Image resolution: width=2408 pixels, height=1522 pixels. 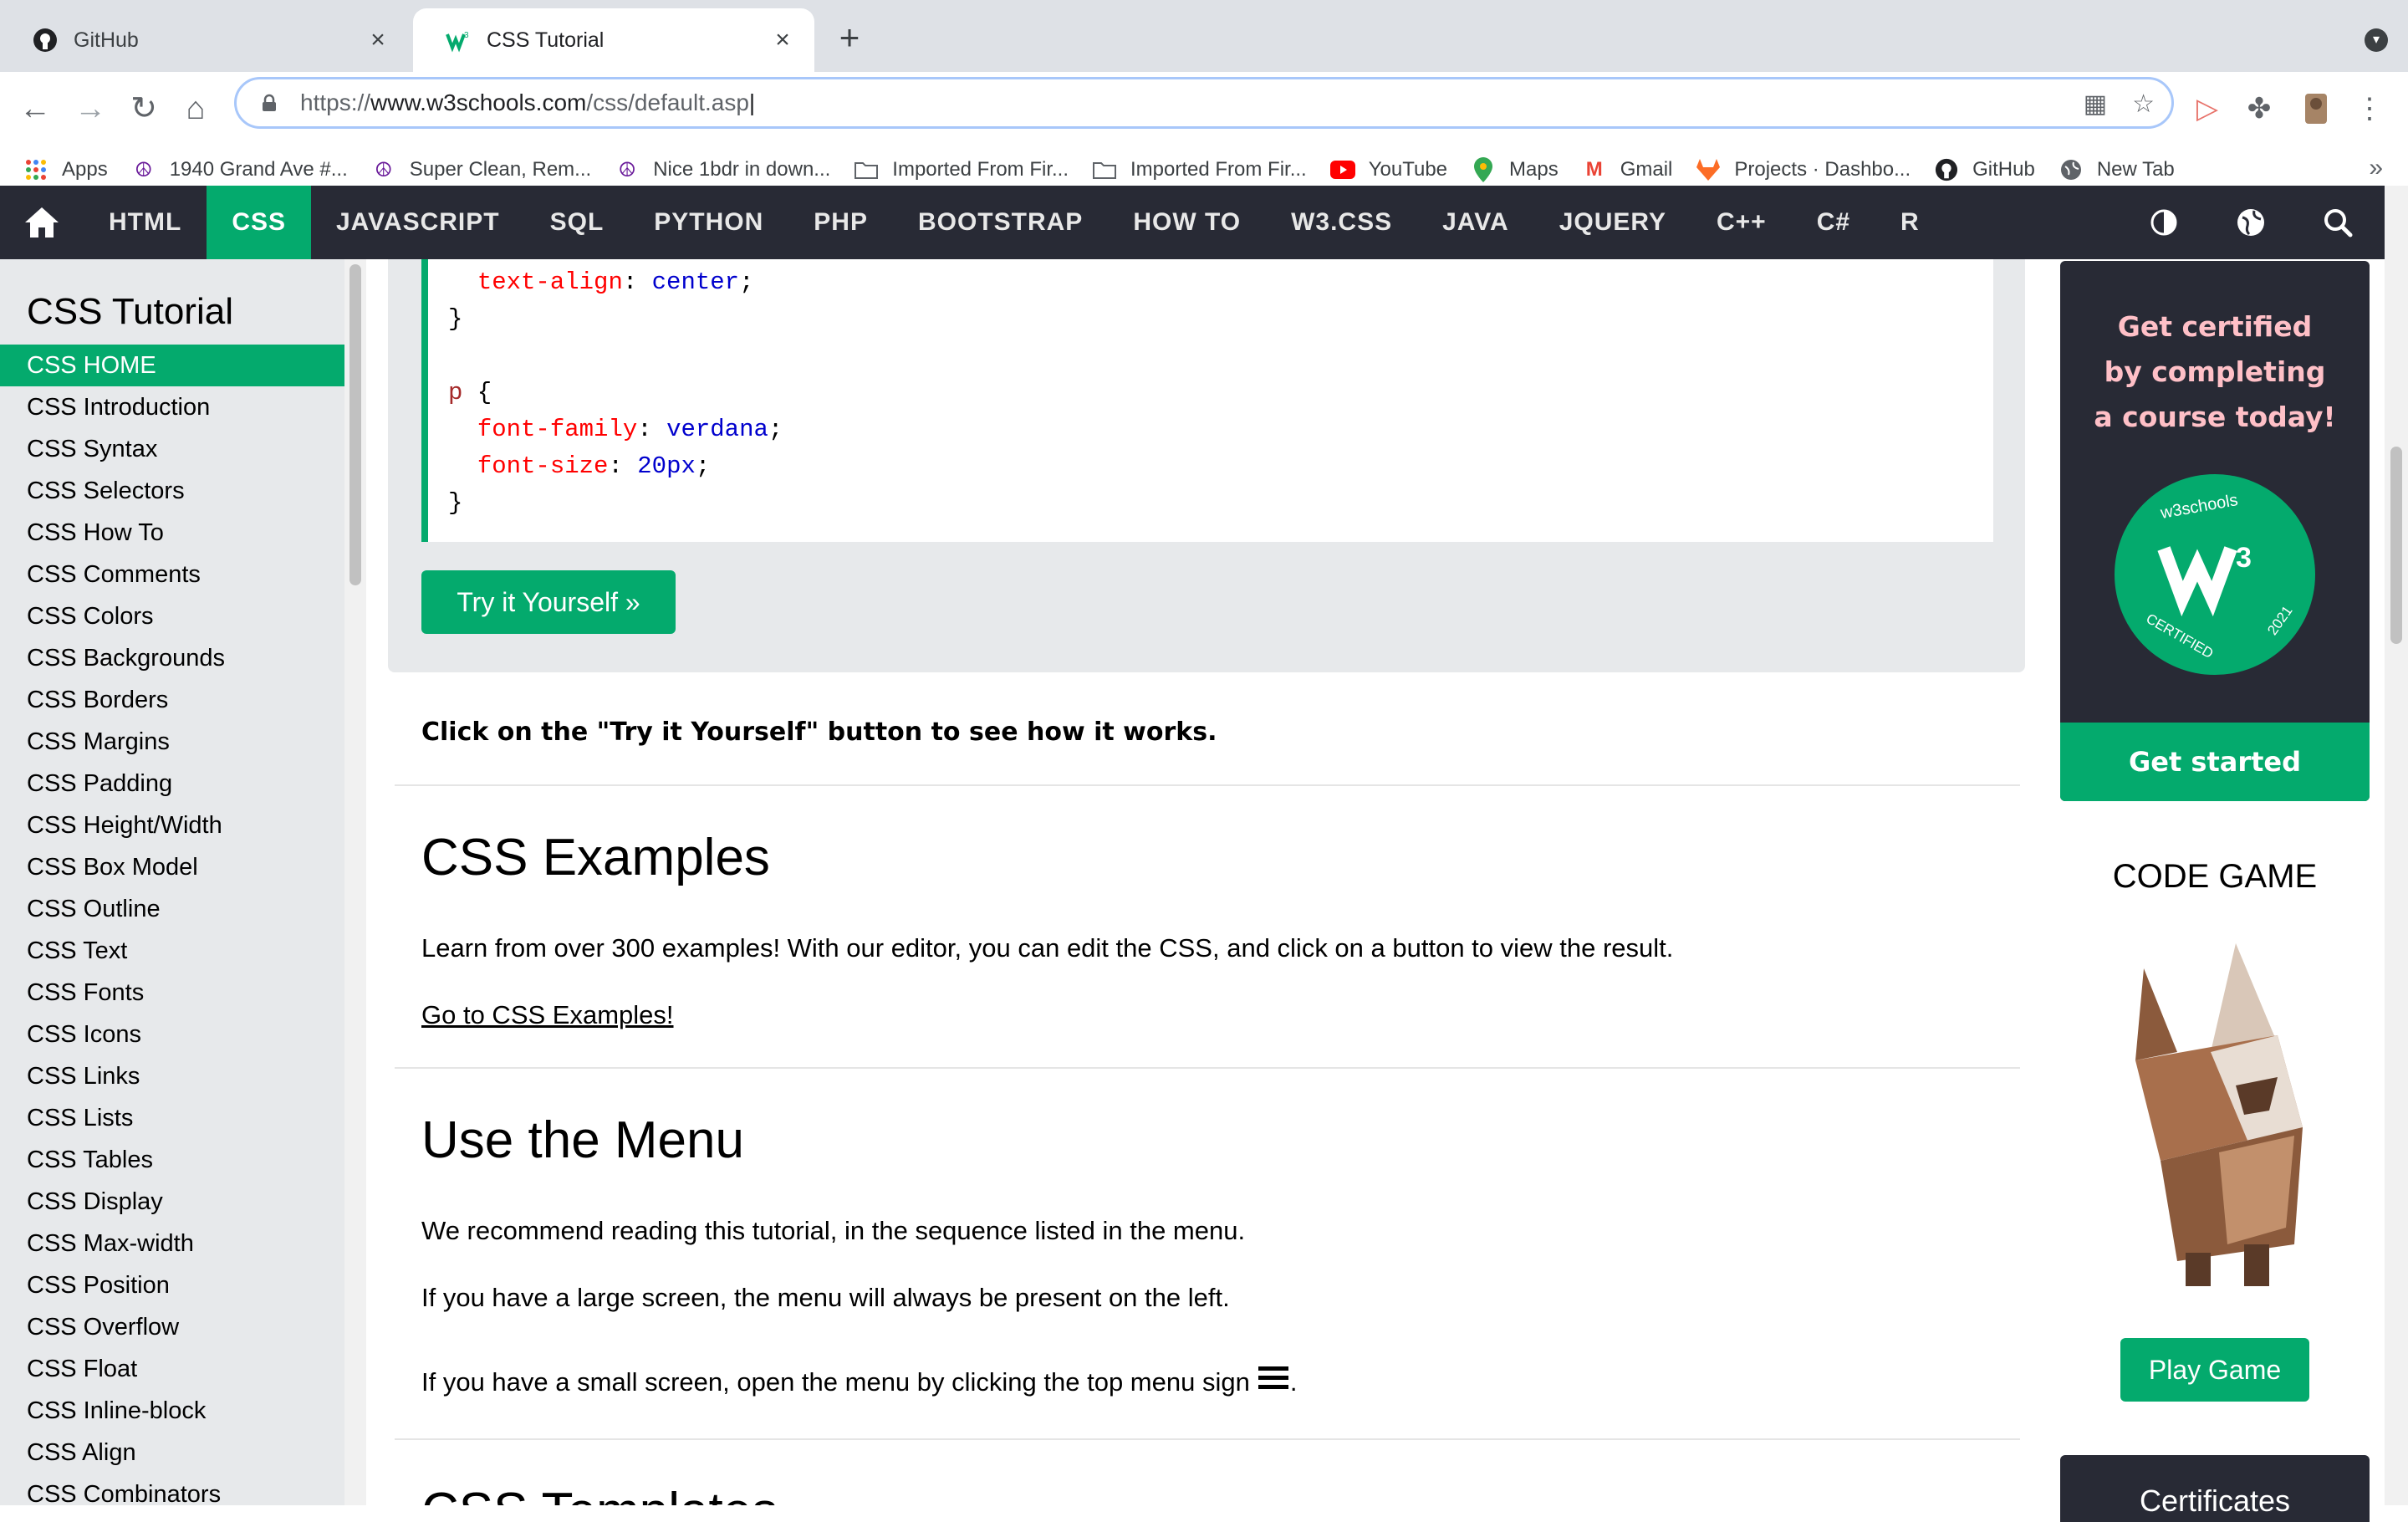 I want to click on bookmark-github: GitHub, so click(x=1985, y=169).